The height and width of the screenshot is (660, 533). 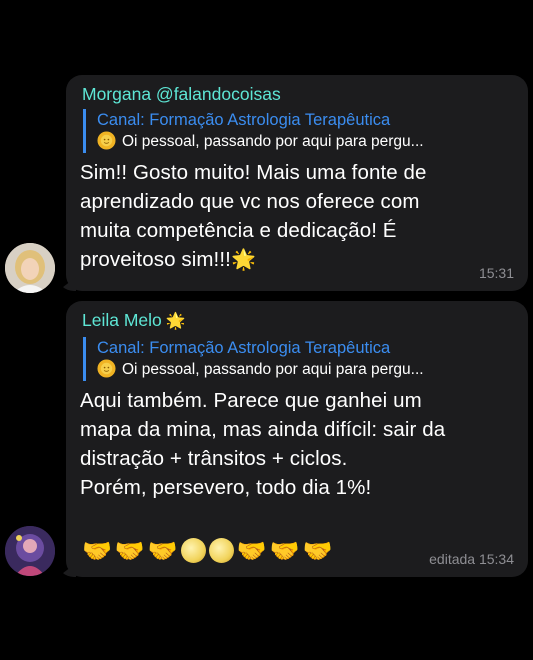 I want to click on avatar-leila, so click(x=30, y=551).